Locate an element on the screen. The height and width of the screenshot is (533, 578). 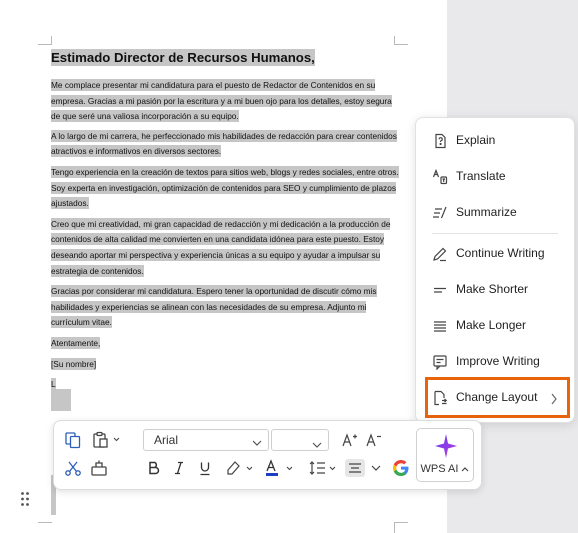
letter-salutation: Estimado Director de Recursos Humanos, is located at coordinates (183, 57).